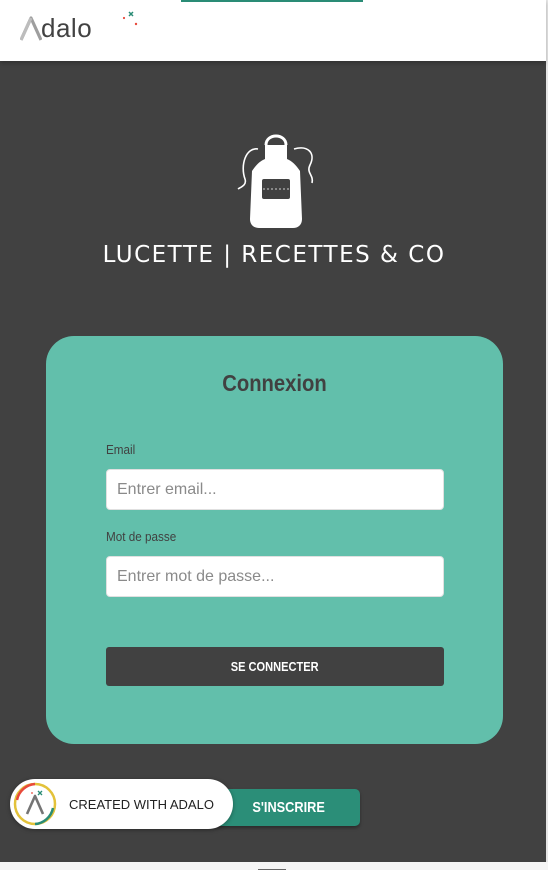  What do you see at coordinates (273, 30) in the screenshot?
I see `top-bar: dalo` at bounding box center [273, 30].